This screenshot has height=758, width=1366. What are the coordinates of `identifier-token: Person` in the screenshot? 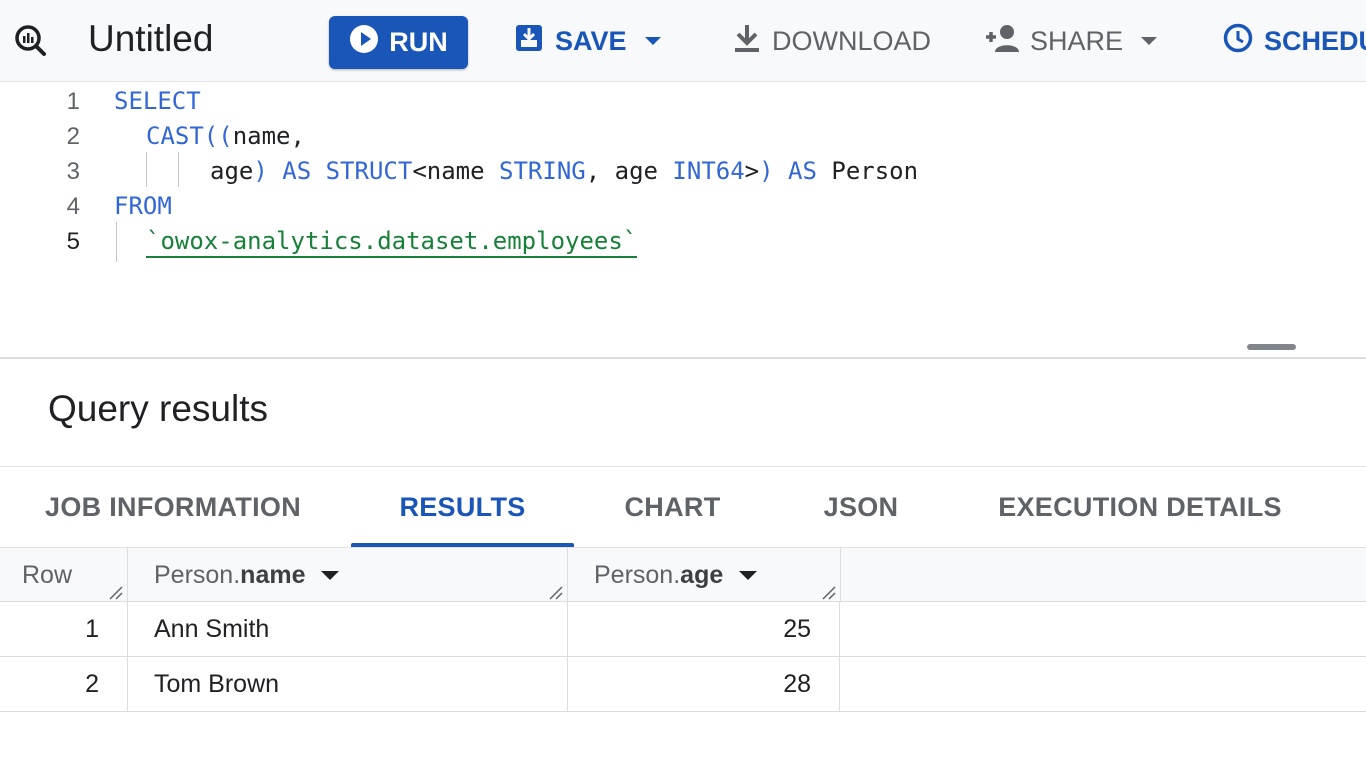 It's located at (875, 171).